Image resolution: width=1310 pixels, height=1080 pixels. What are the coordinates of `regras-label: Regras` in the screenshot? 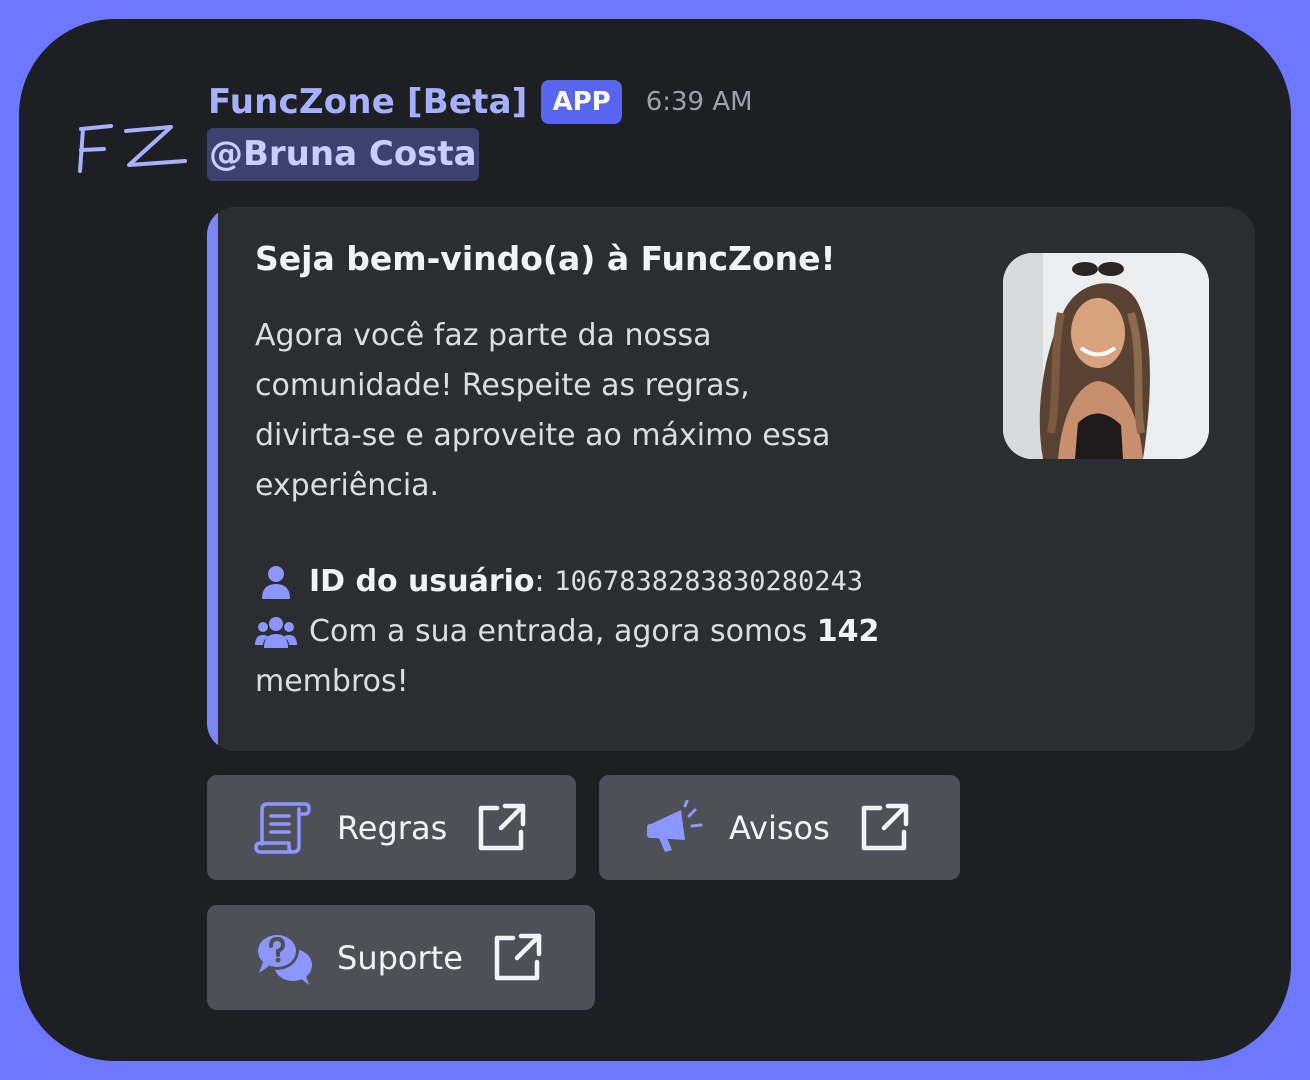 It's located at (392, 827).